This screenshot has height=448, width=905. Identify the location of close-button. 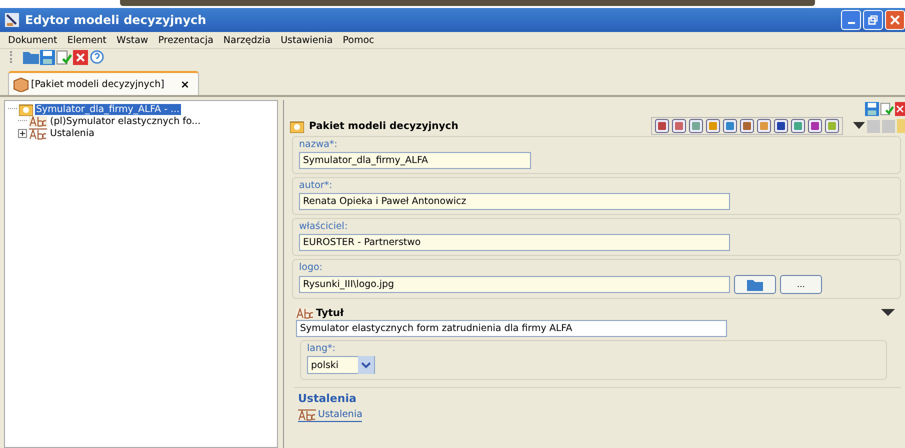
(895, 20).